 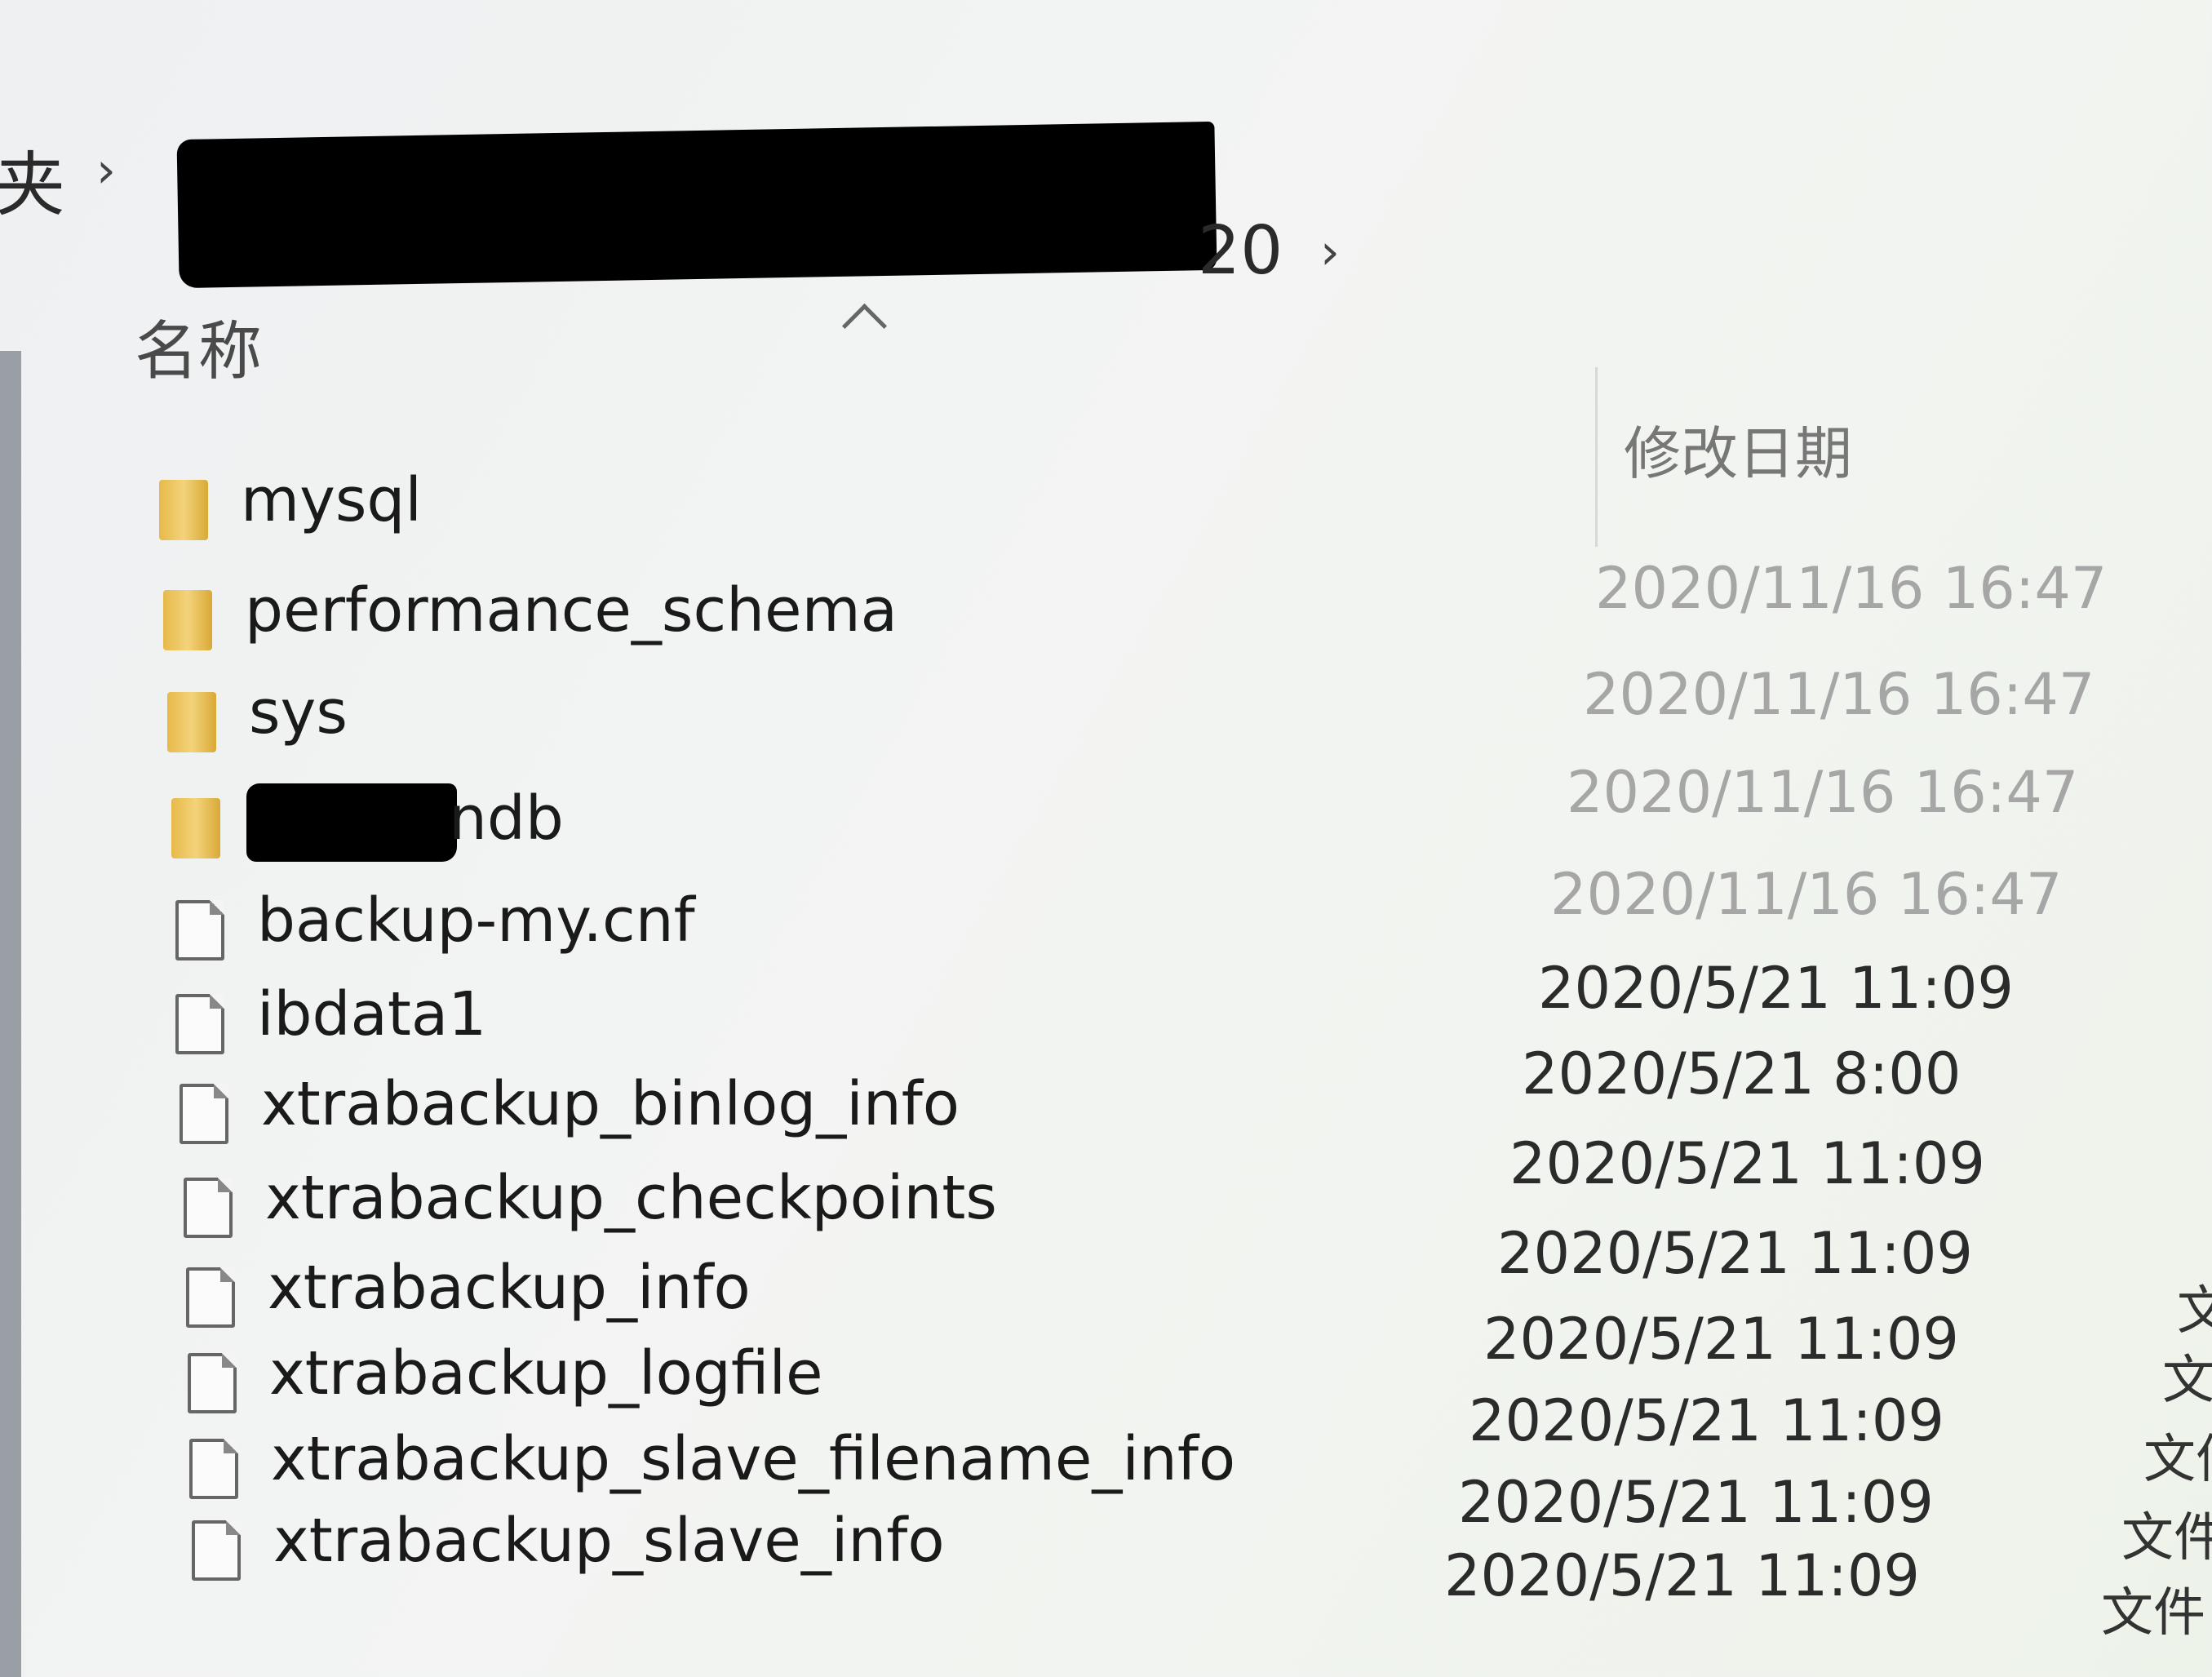 What do you see at coordinates (476, 920) in the screenshot?
I see `file-name: backup-my.cnf` at bounding box center [476, 920].